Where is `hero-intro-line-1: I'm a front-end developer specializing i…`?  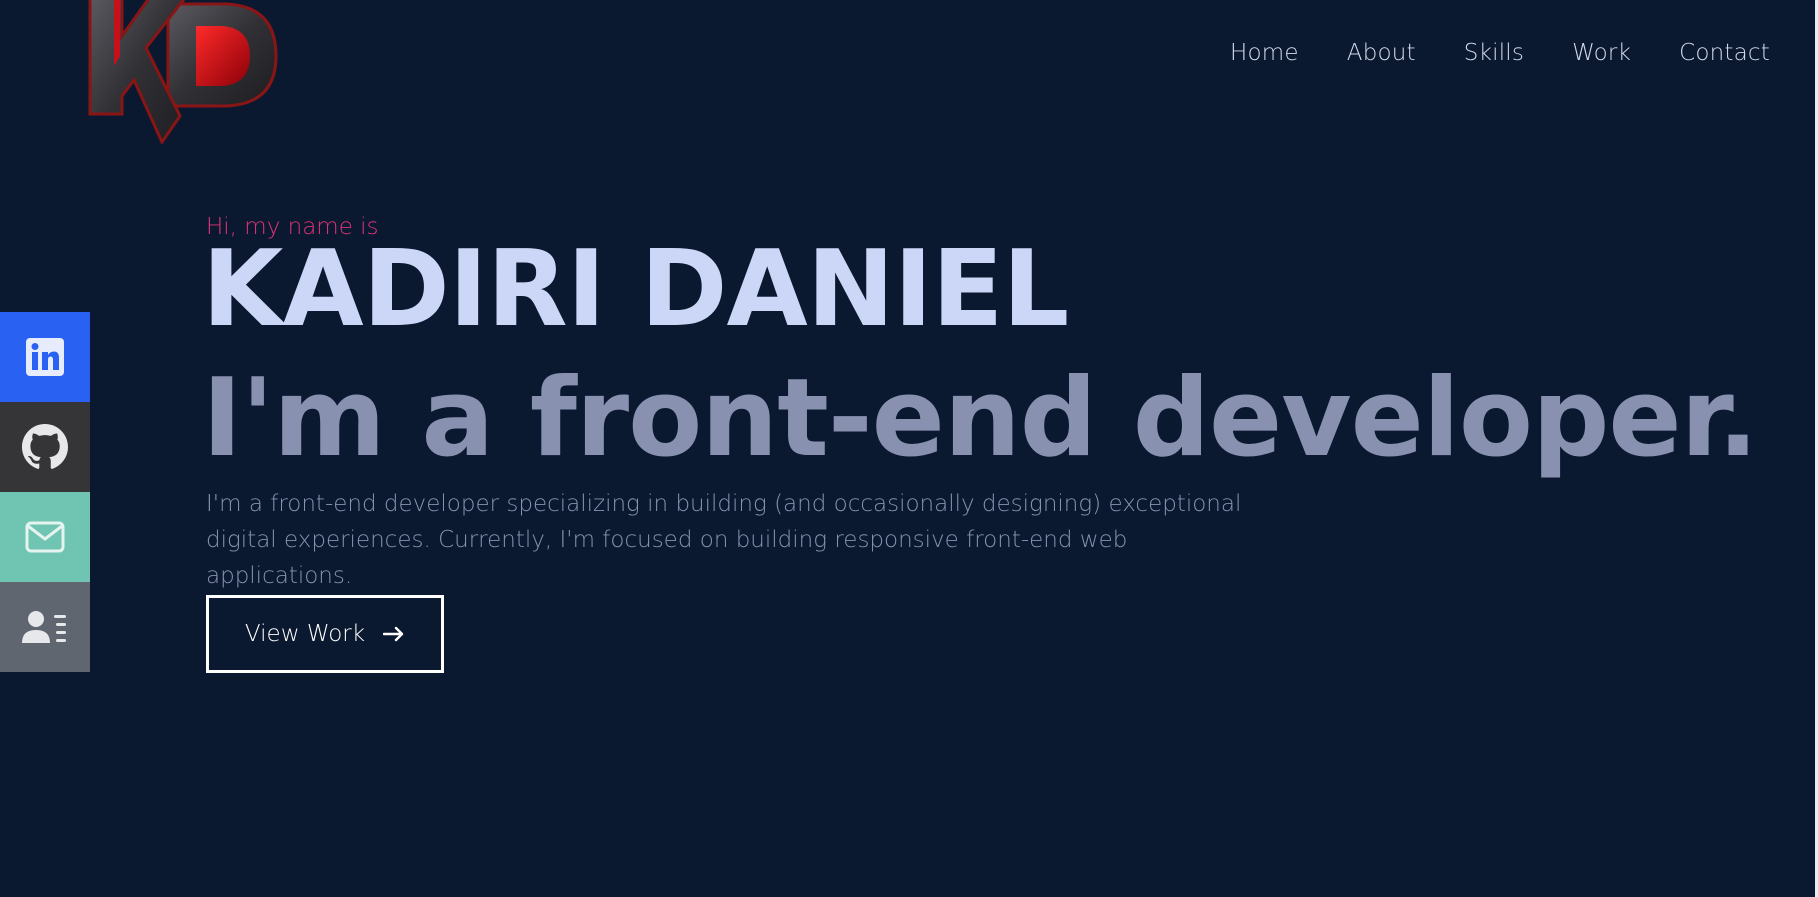 hero-intro-line-1: I'm a front-end developer specializing i… is located at coordinates (724, 504).